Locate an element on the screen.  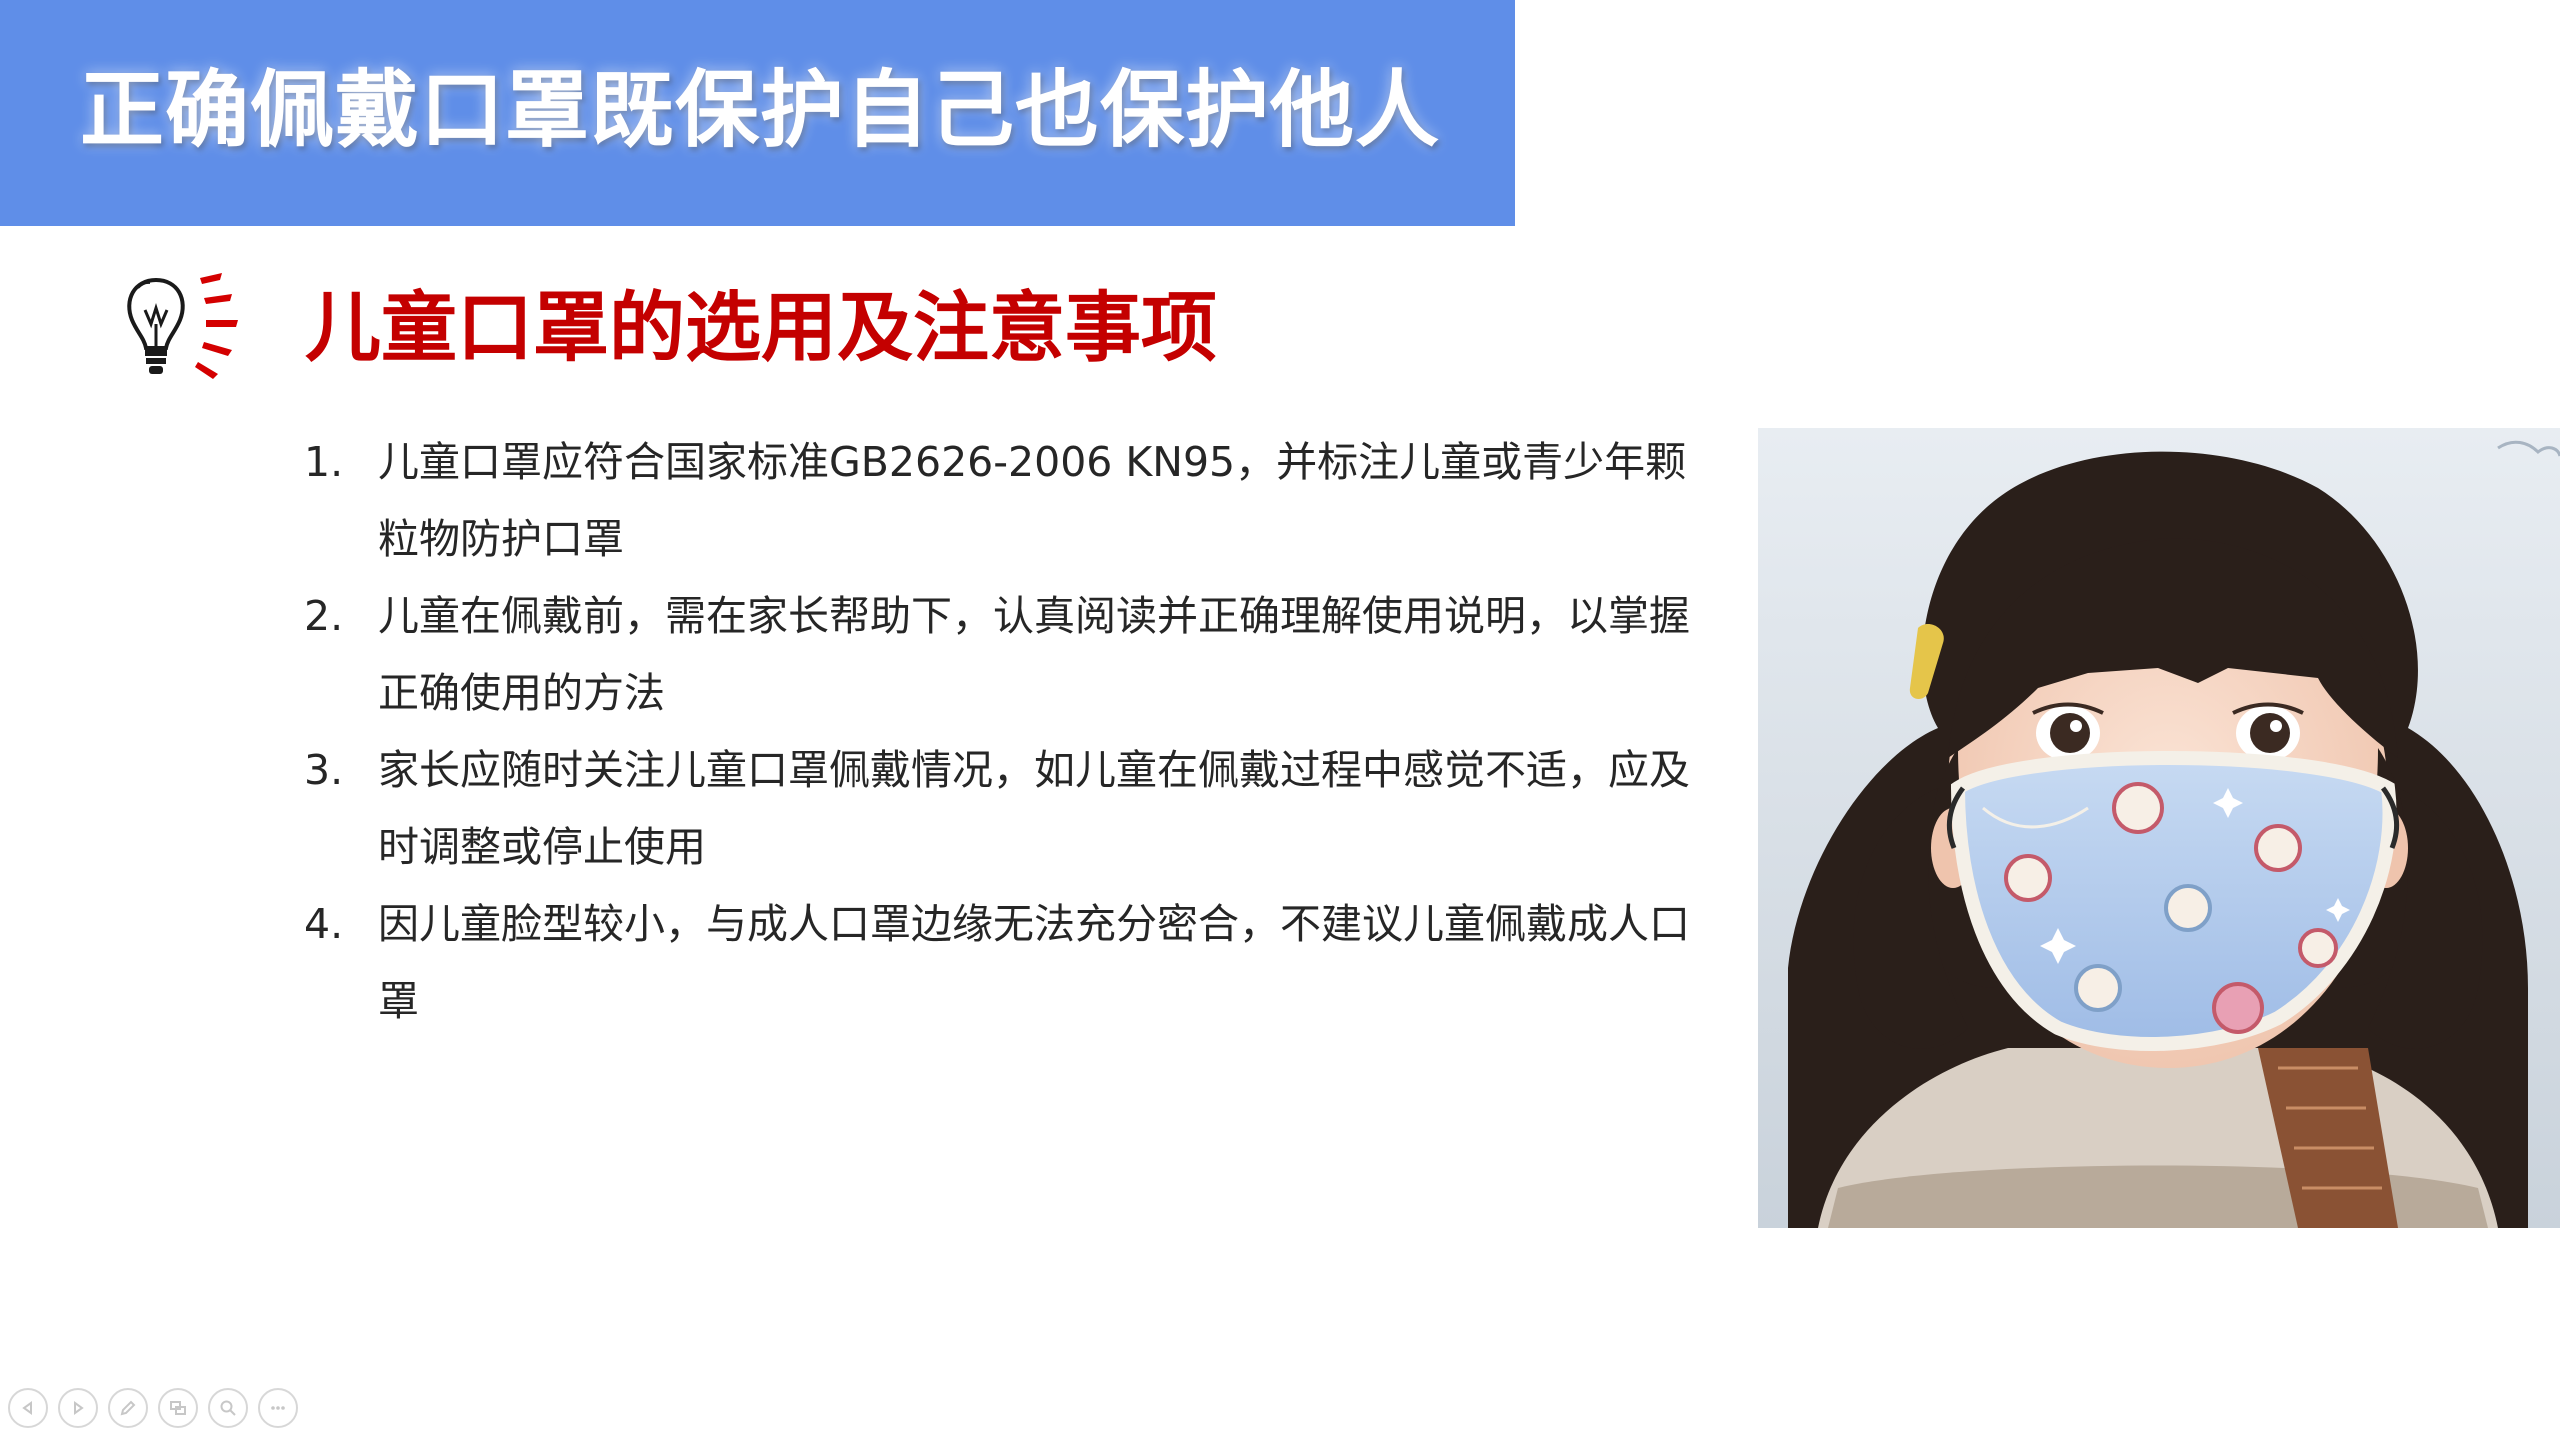
slides-grid-icon is located at coordinates (178, 1408).